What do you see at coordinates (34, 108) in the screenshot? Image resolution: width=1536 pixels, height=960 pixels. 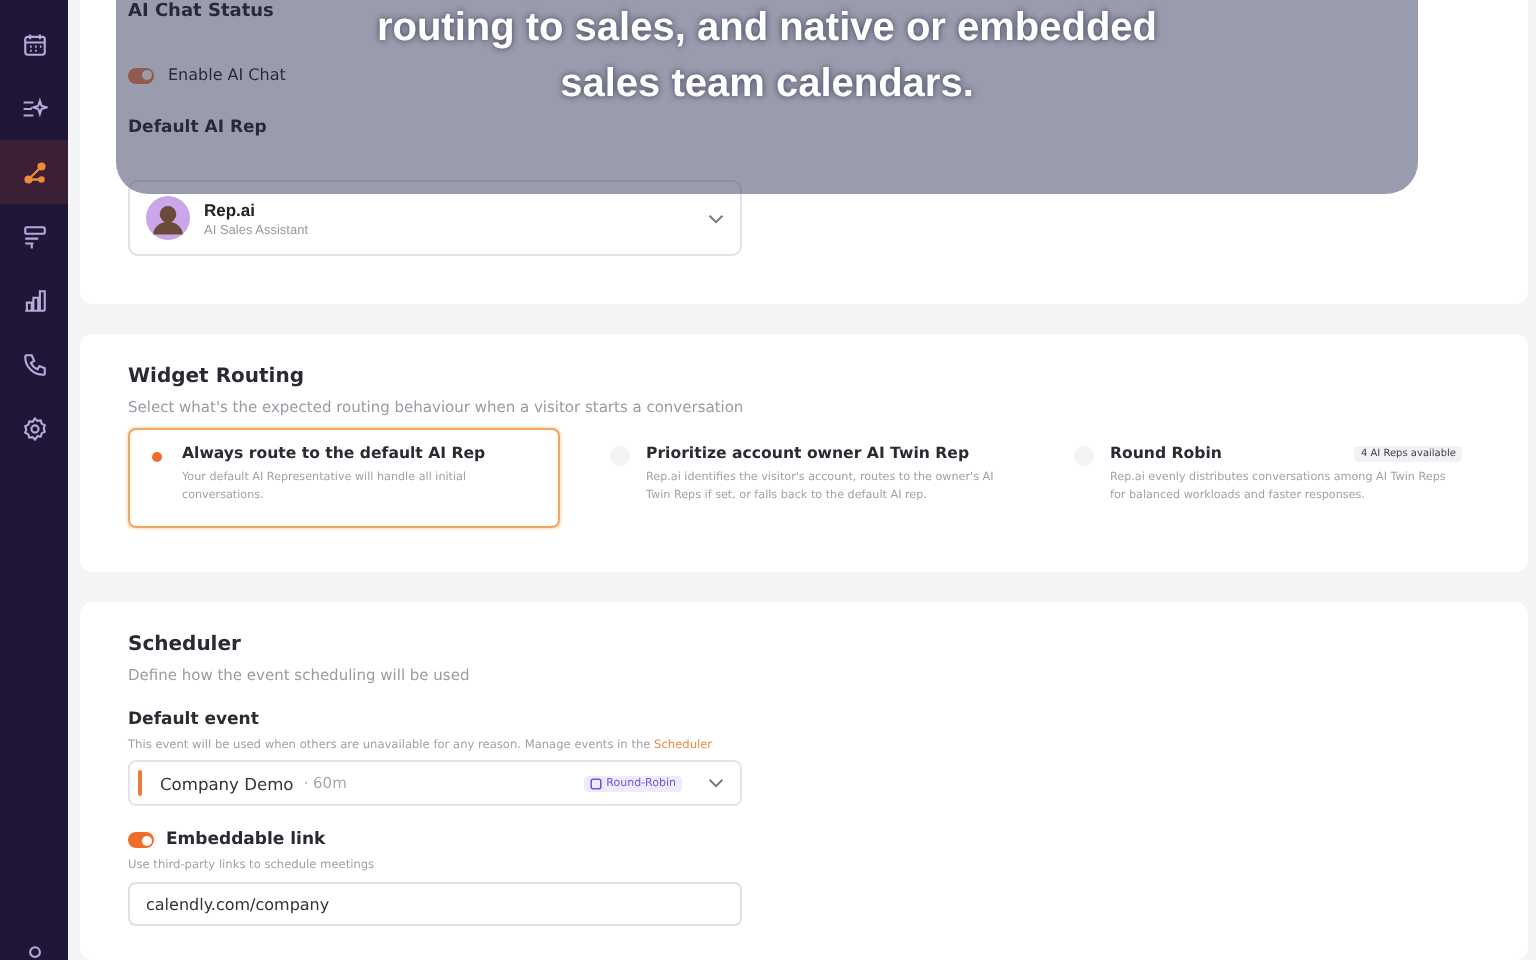 I see `sparkle-list-icon` at bounding box center [34, 108].